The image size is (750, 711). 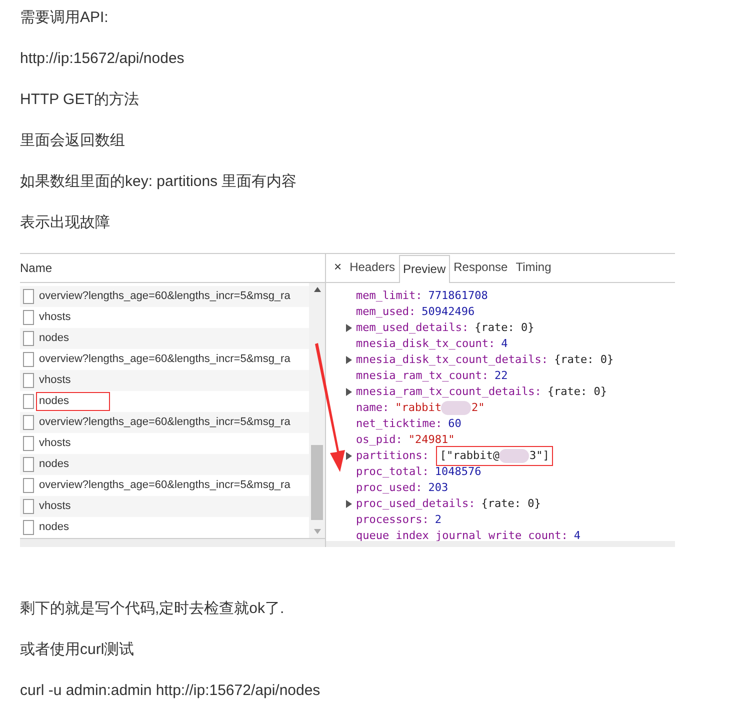 I want to click on tab: Preview, so click(x=424, y=269).